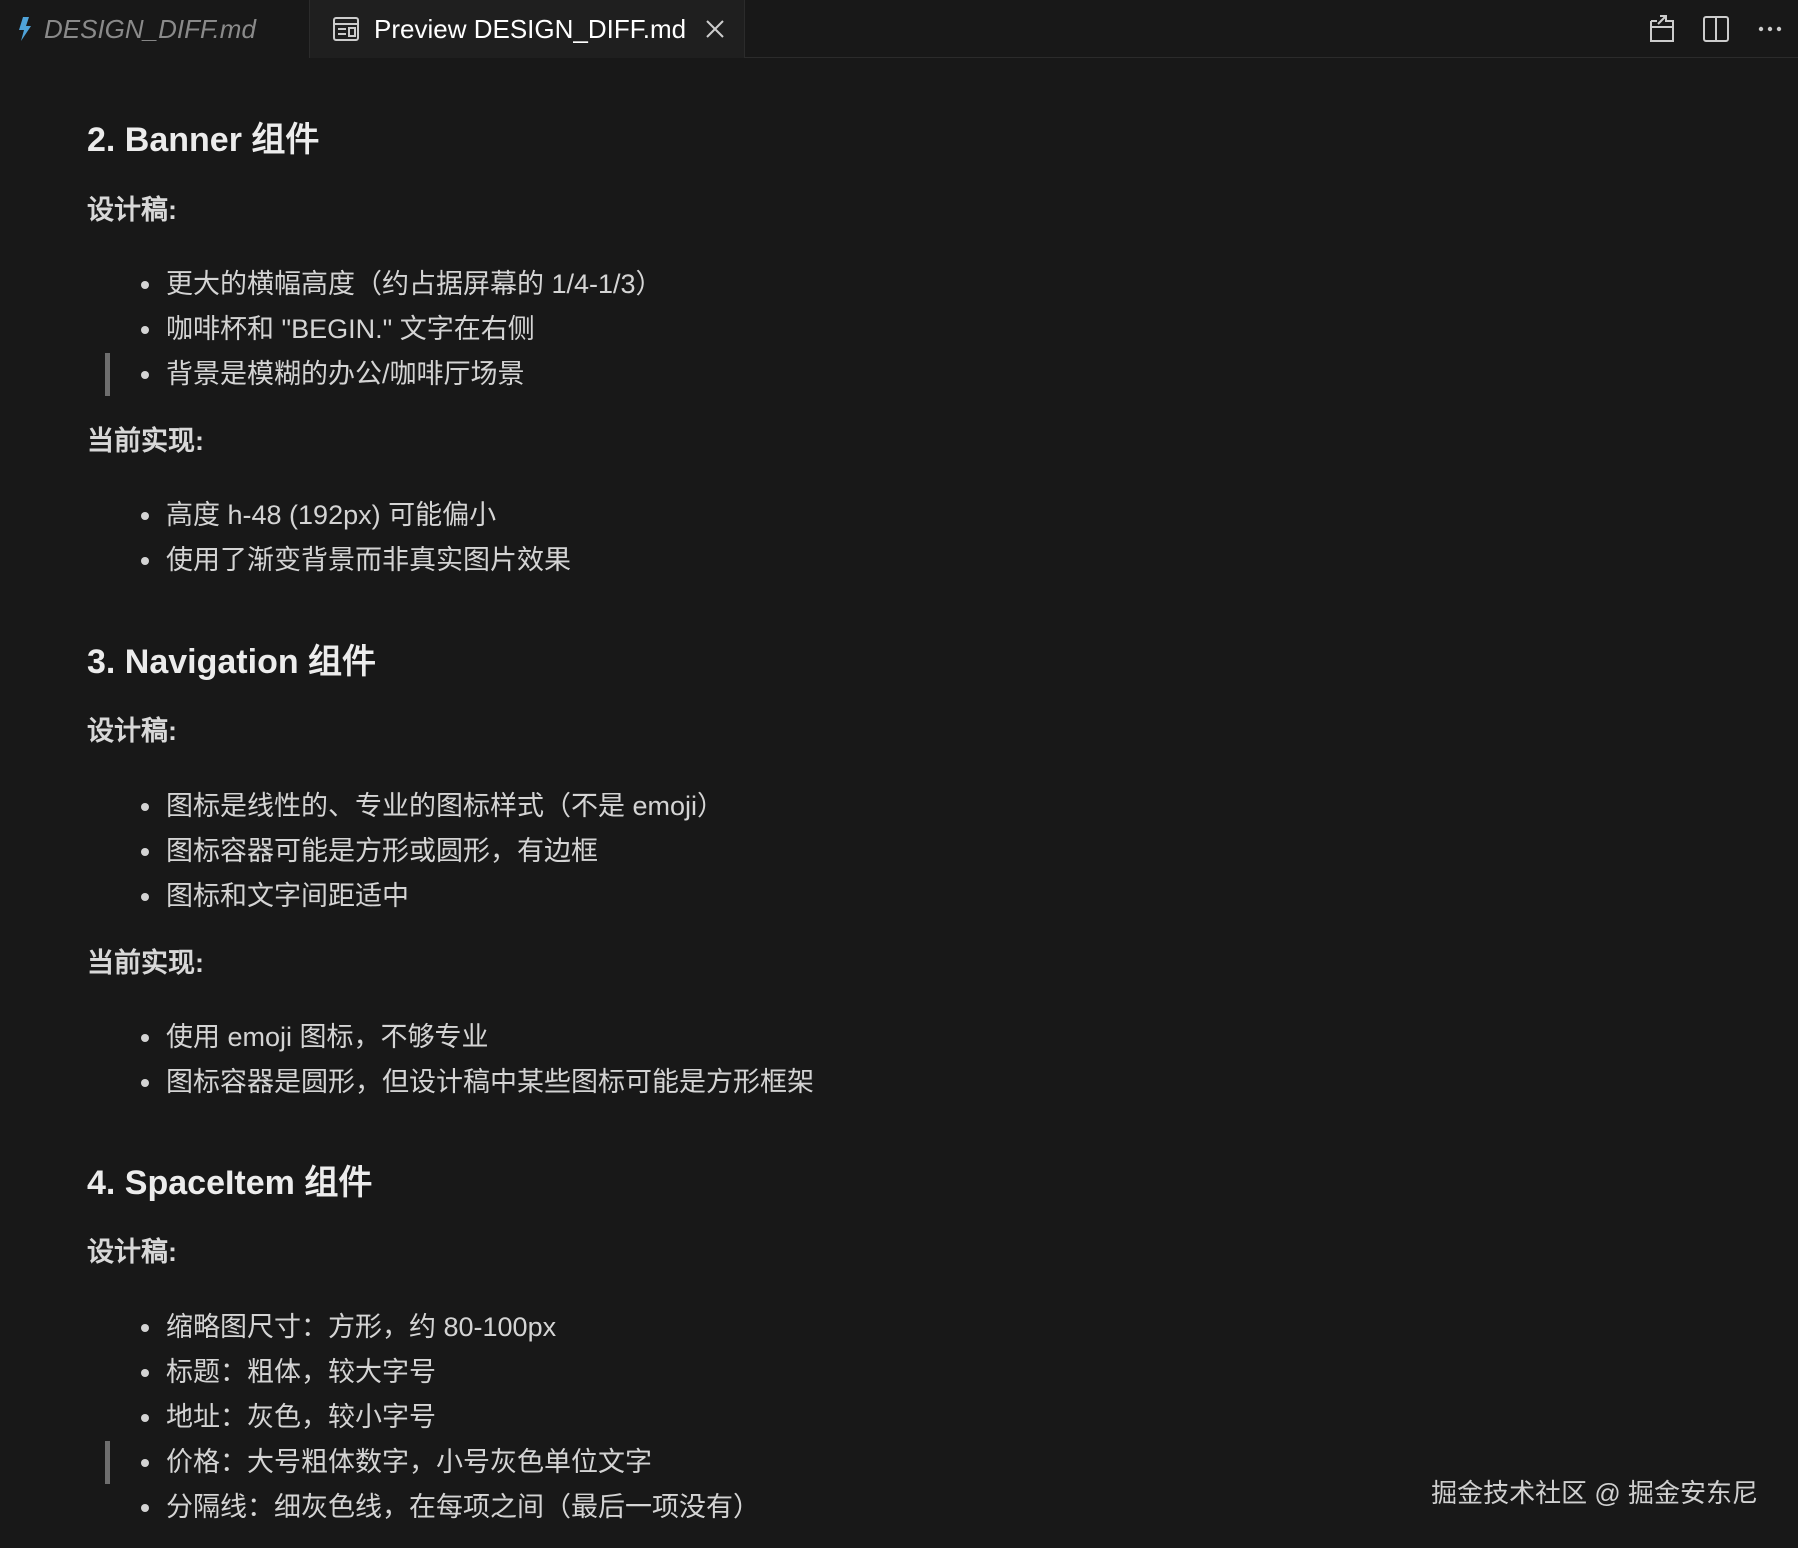 The width and height of the screenshot is (1798, 1548). I want to click on list-item: 图标容器可能是方形或圆形，有边框, so click(405, 851).